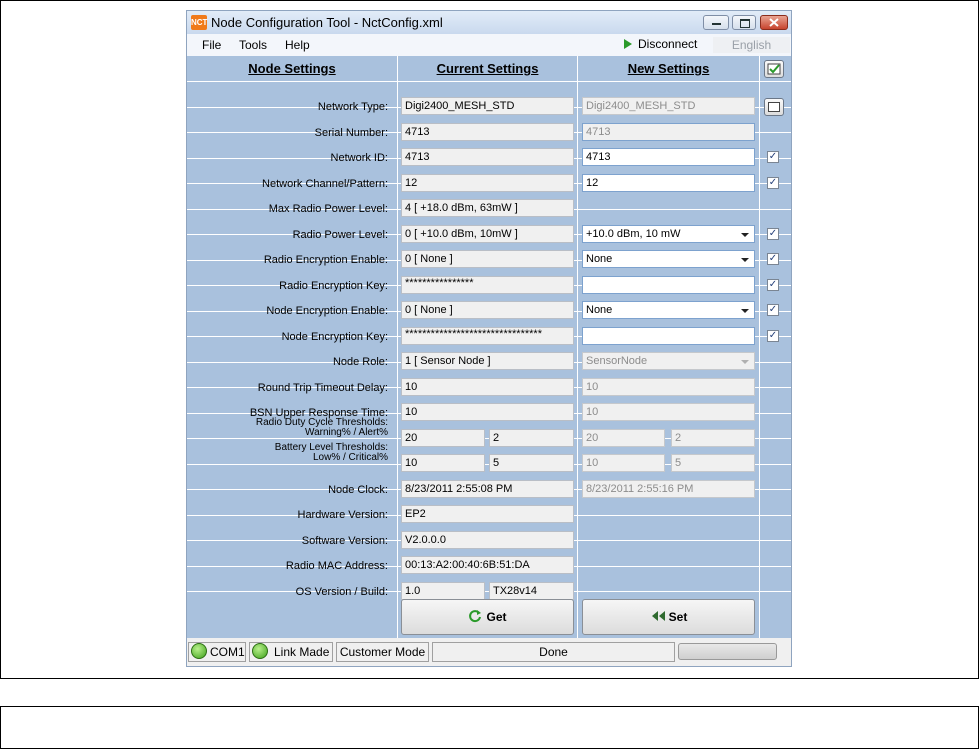 This screenshot has height=749, width=979. I want to click on progress-bar, so click(727, 651).